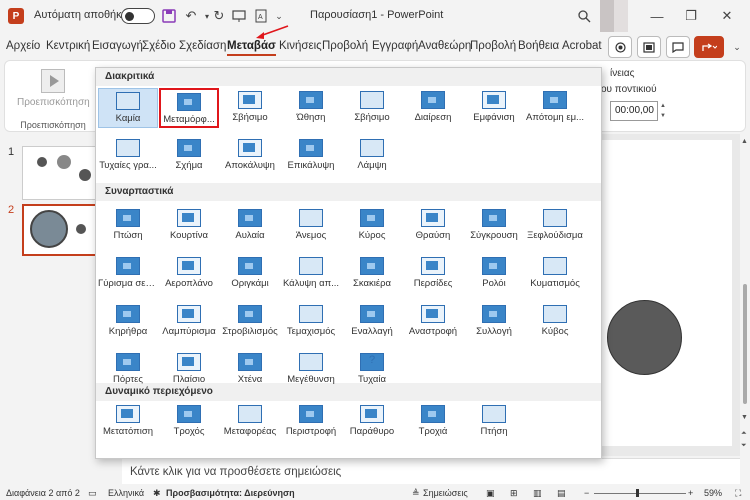 Image resolution: width=750 pixels, height=500 pixels. Describe the element at coordinates (250, 156) in the screenshot. I see `transition-tile: Αποκάλυψη` at that location.